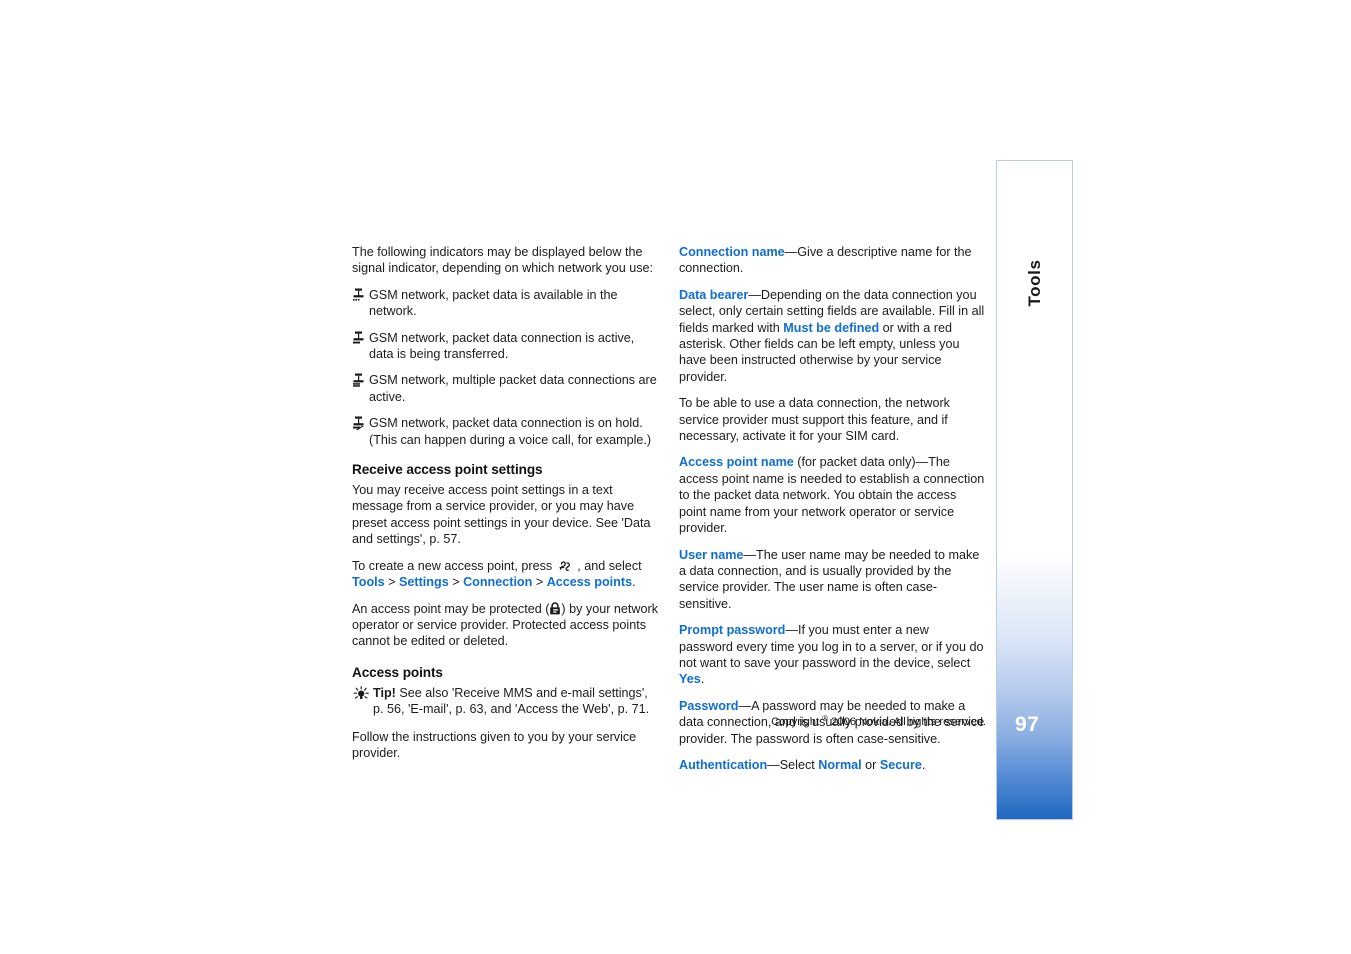  What do you see at coordinates (870, 764) in the screenshot?
I see `authentication-middle: or` at bounding box center [870, 764].